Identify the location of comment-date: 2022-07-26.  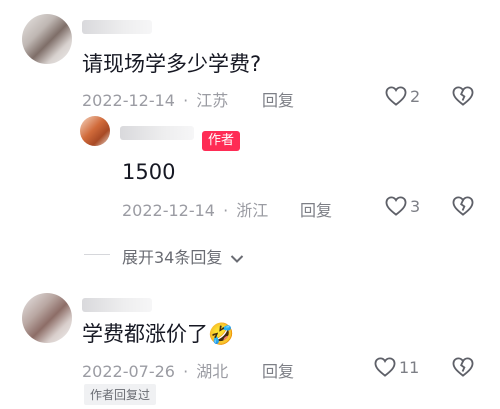
(128, 371).